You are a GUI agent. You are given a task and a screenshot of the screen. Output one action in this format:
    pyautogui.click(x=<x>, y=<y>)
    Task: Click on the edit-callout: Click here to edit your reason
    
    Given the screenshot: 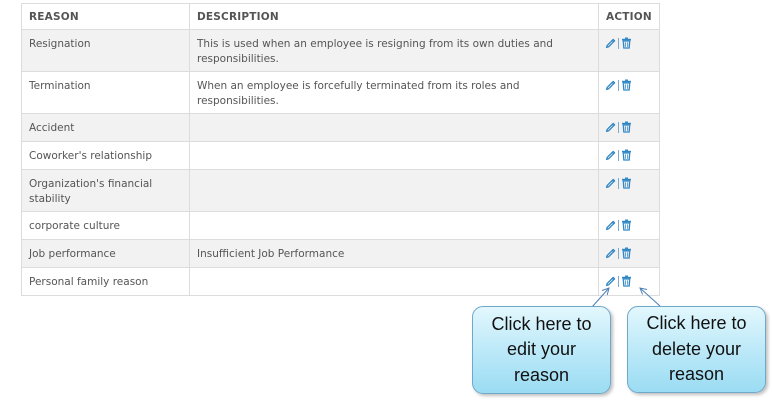 What is the action you would take?
    pyautogui.click(x=541, y=350)
    